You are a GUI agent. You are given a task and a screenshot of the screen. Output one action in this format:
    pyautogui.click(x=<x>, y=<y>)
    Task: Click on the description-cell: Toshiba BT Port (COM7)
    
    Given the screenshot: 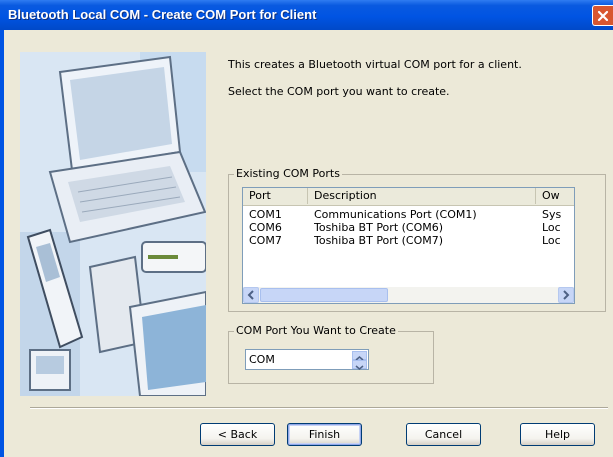 What is the action you would take?
    pyautogui.click(x=379, y=240)
    